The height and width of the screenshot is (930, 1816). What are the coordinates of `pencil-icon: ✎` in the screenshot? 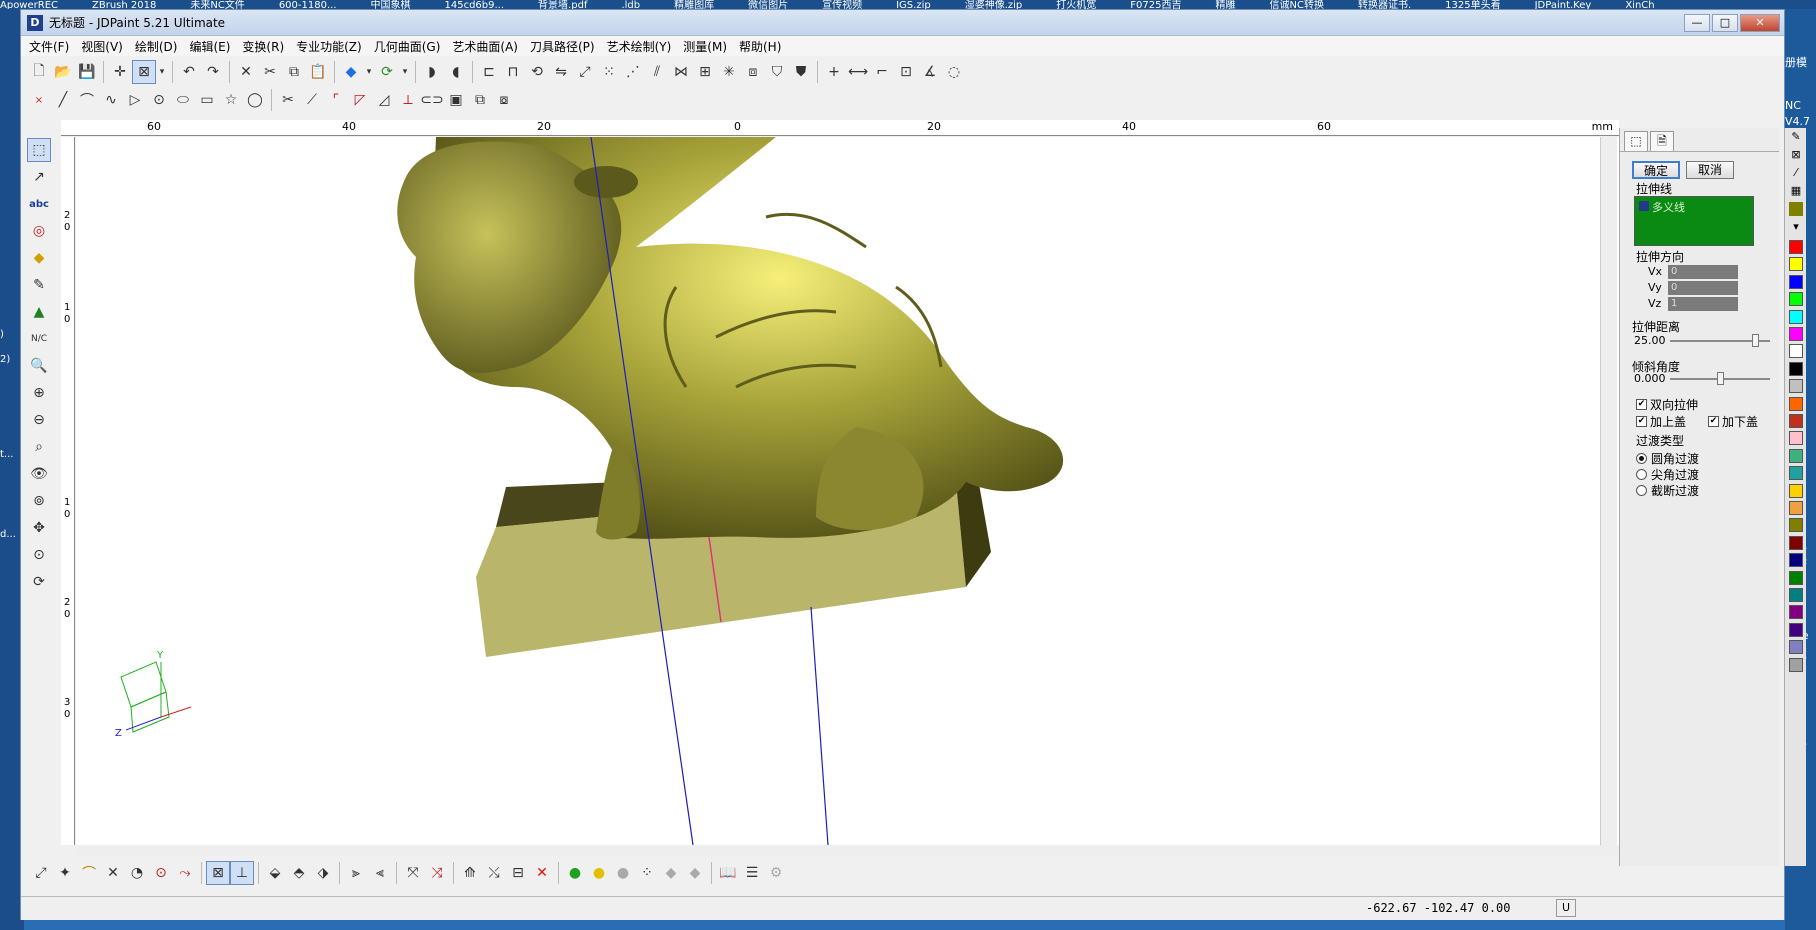 It's located at (1796, 137).